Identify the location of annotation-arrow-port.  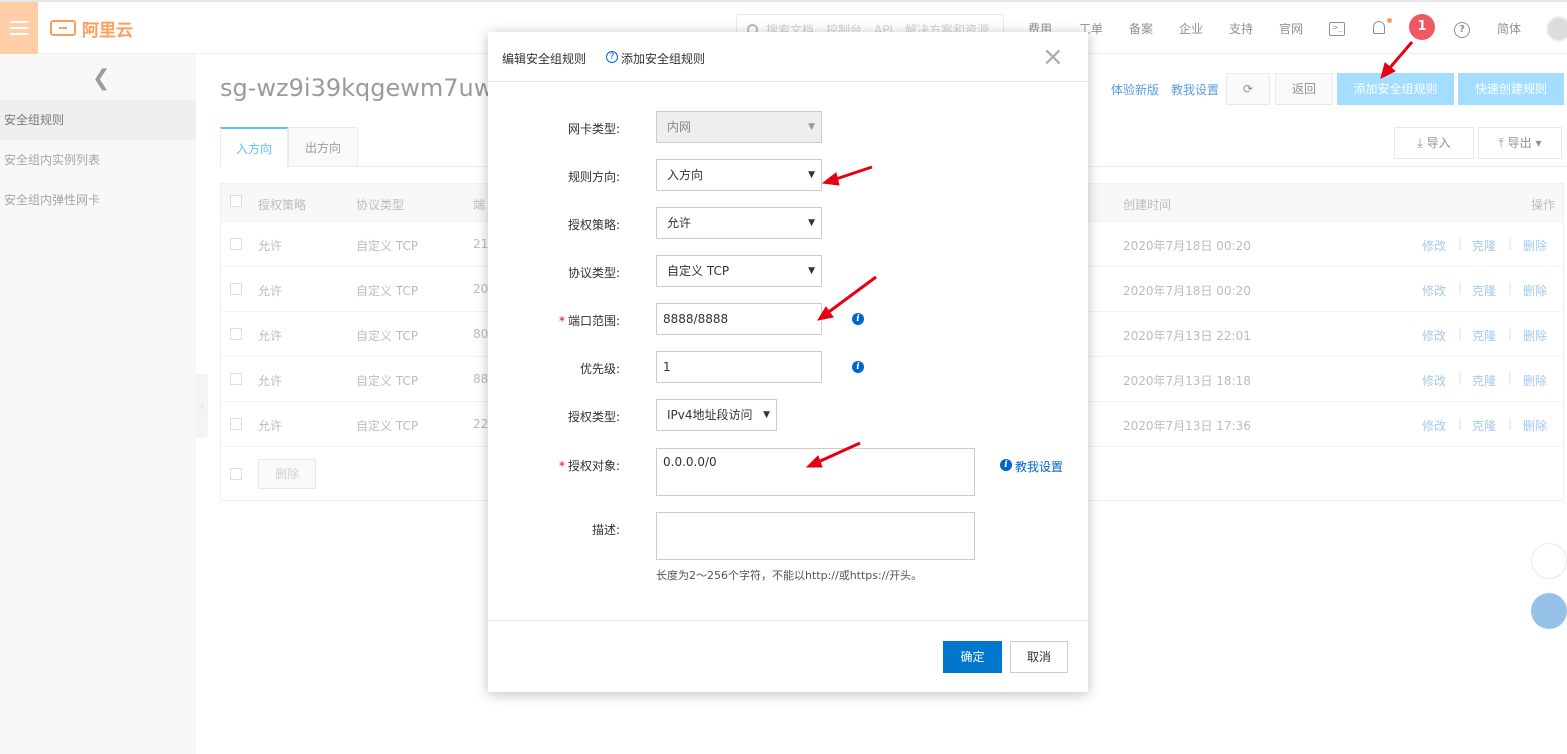
(846, 298).